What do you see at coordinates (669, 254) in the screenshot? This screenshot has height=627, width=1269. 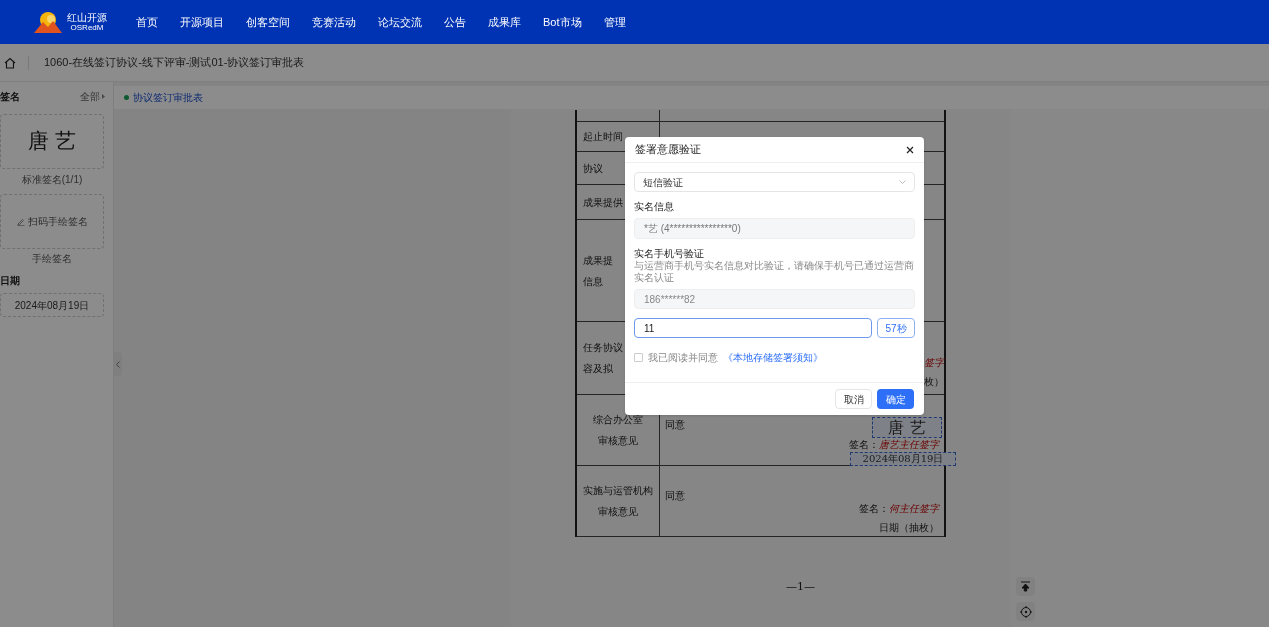 I see `field-label: 实名手机号验证` at bounding box center [669, 254].